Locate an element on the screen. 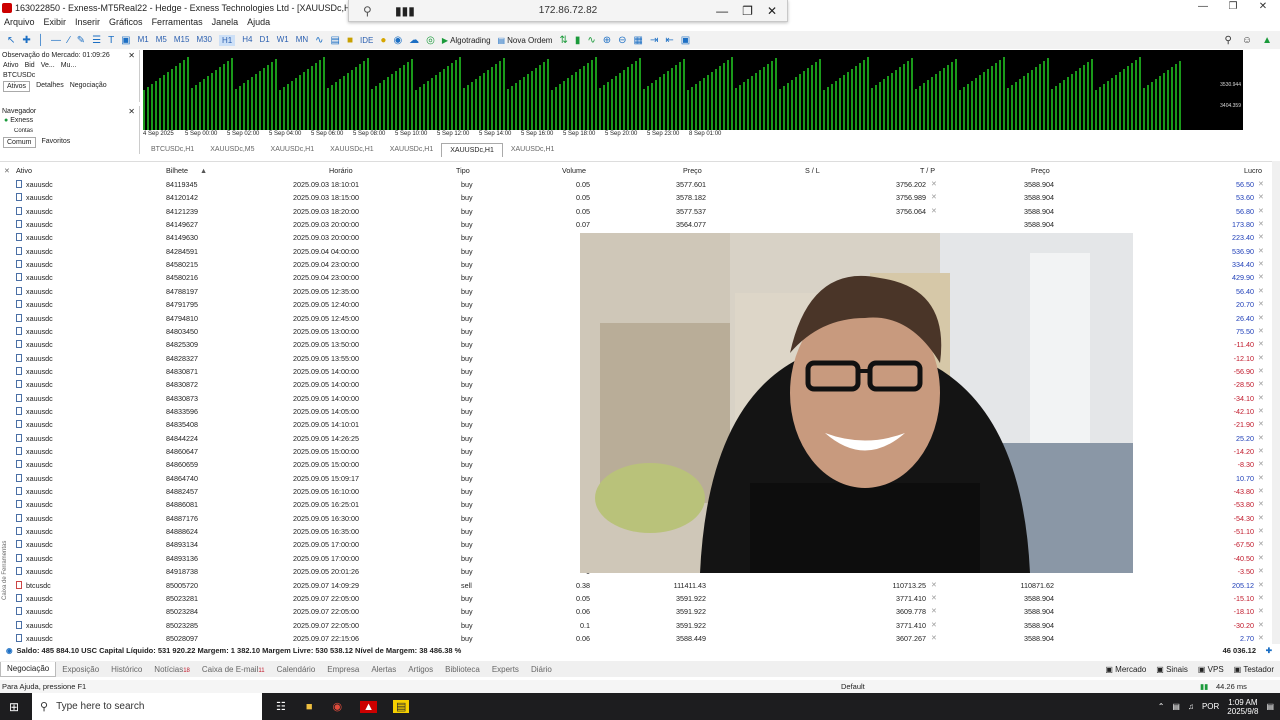 The width and height of the screenshot is (1280, 720). template-icon: ■ is located at coordinates (350, 40).